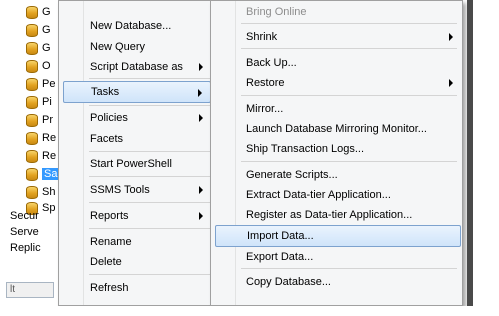 This screenshot has width=499, height=316. Describe the element at coordinates (137, 92) in the screenshot. I see `menu-item-tasks: Tasks` at that location.